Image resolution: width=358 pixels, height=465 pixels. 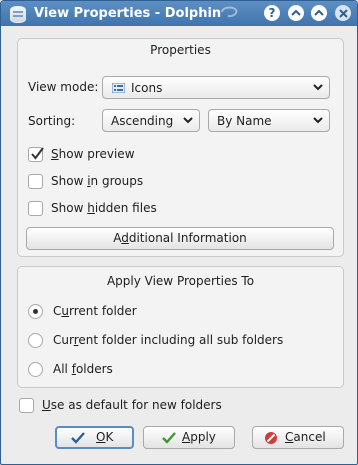 I want to click on minimize-button, so click(x=296, y=13).